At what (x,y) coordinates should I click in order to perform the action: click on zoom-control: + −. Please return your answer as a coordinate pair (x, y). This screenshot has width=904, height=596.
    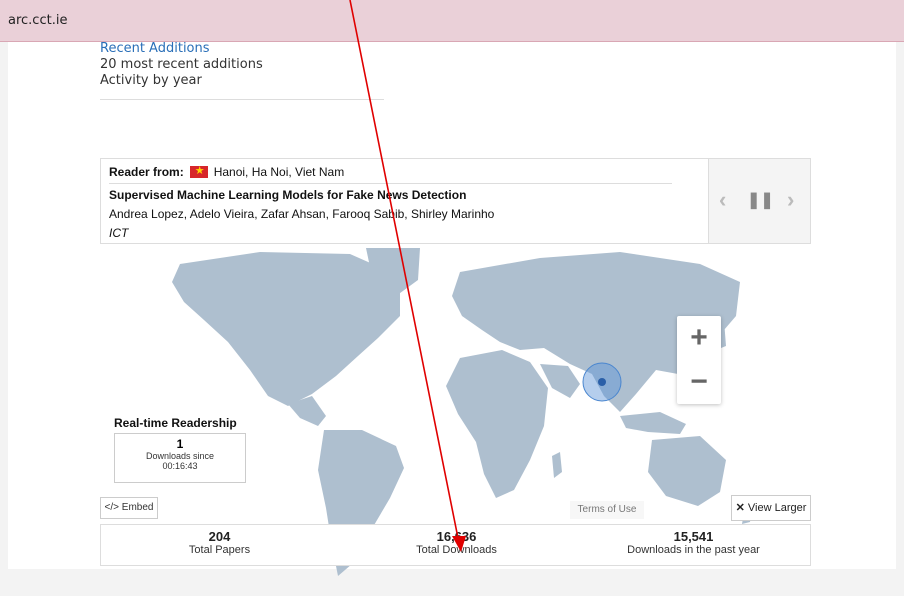
    Looking at the image, I should click on (699, 360).